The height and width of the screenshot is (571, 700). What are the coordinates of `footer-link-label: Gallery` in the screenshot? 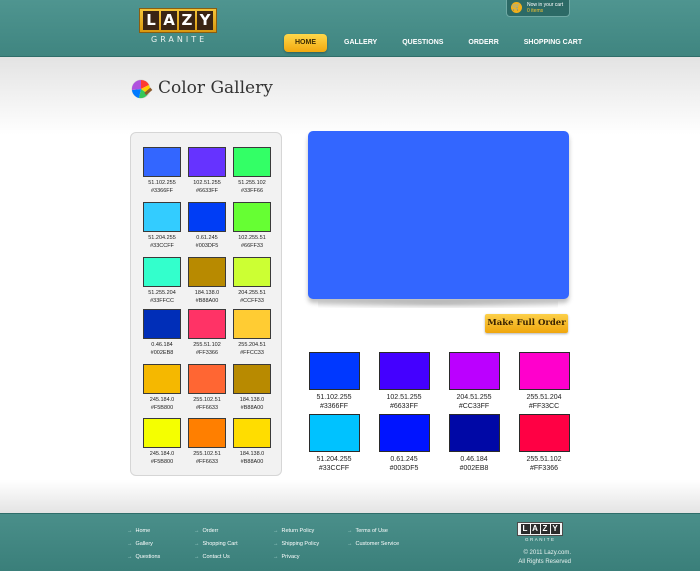 It's located at (144, 544).